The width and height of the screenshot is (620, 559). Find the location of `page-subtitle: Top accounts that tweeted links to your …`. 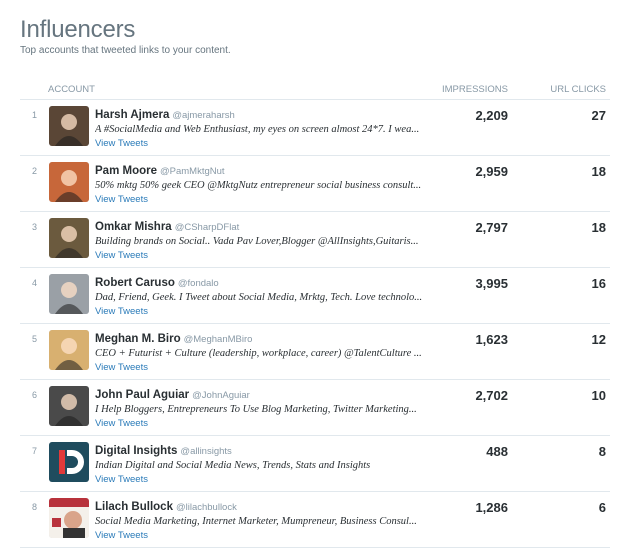

page-subtitle: Top accounts that tweeted links to your … is located at coordinates (125, 50).